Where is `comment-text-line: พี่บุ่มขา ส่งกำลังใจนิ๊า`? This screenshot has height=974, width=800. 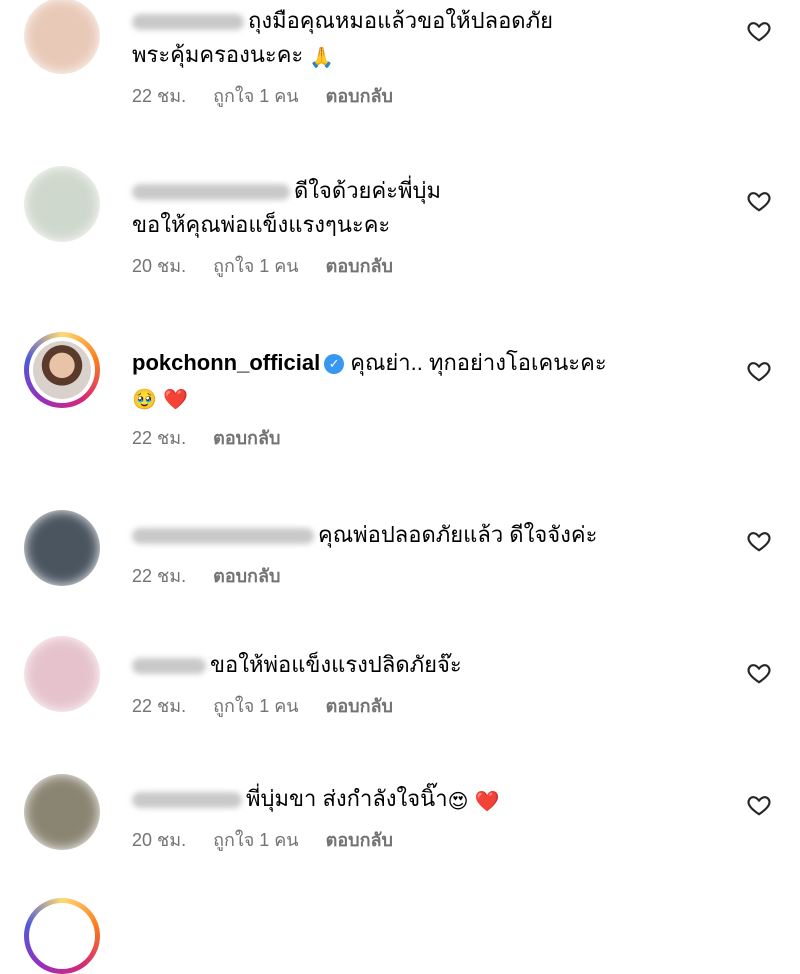 comment-text-line: พี่บุ่มขา ส่งกำลังใจนิ๊า is located at coordinates (347, 798).